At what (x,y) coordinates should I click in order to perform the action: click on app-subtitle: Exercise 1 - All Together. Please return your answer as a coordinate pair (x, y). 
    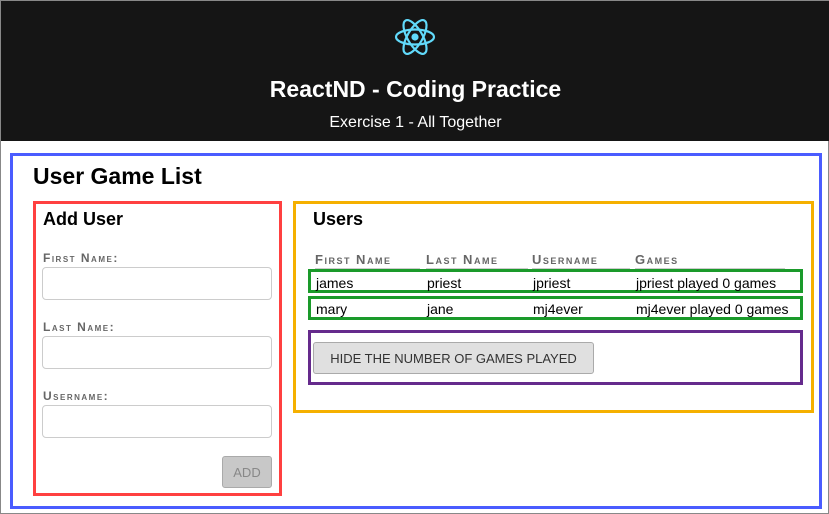
    Looking at the image, I should click on (415, 122).